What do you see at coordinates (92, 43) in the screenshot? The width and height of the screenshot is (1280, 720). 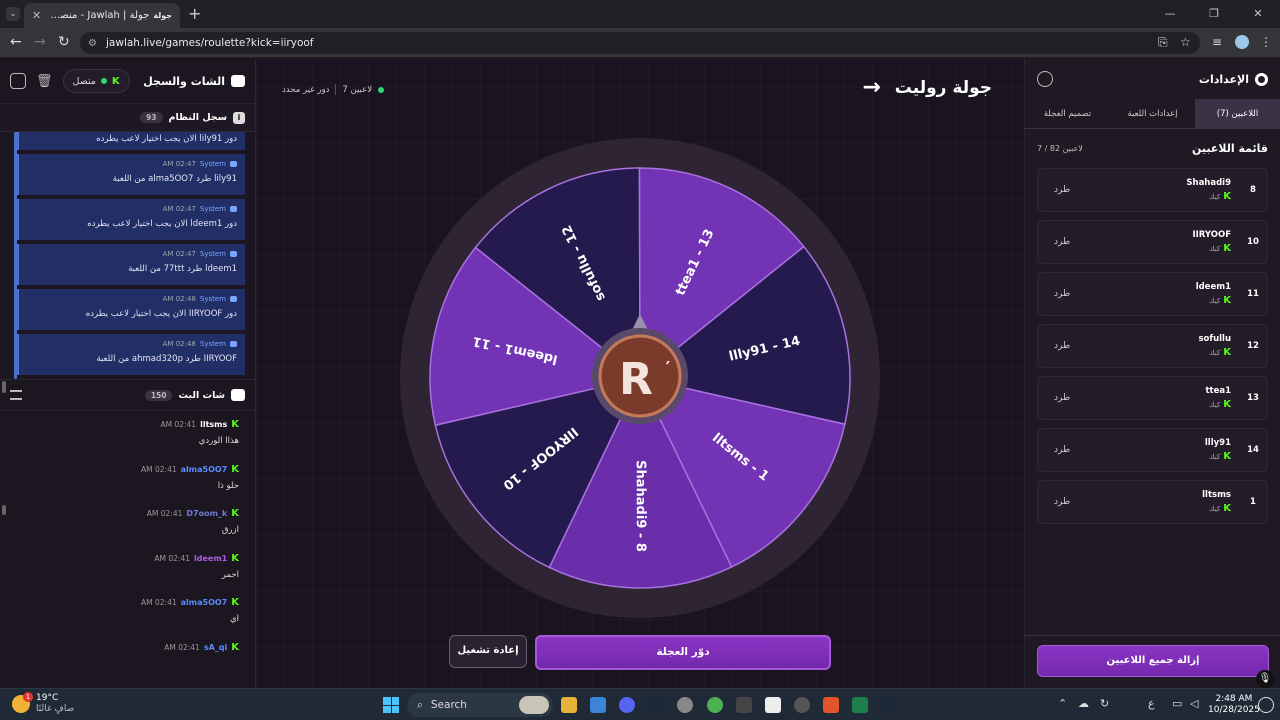 I see `site-info-icon: ⚙` at bounding box center [92, 43].